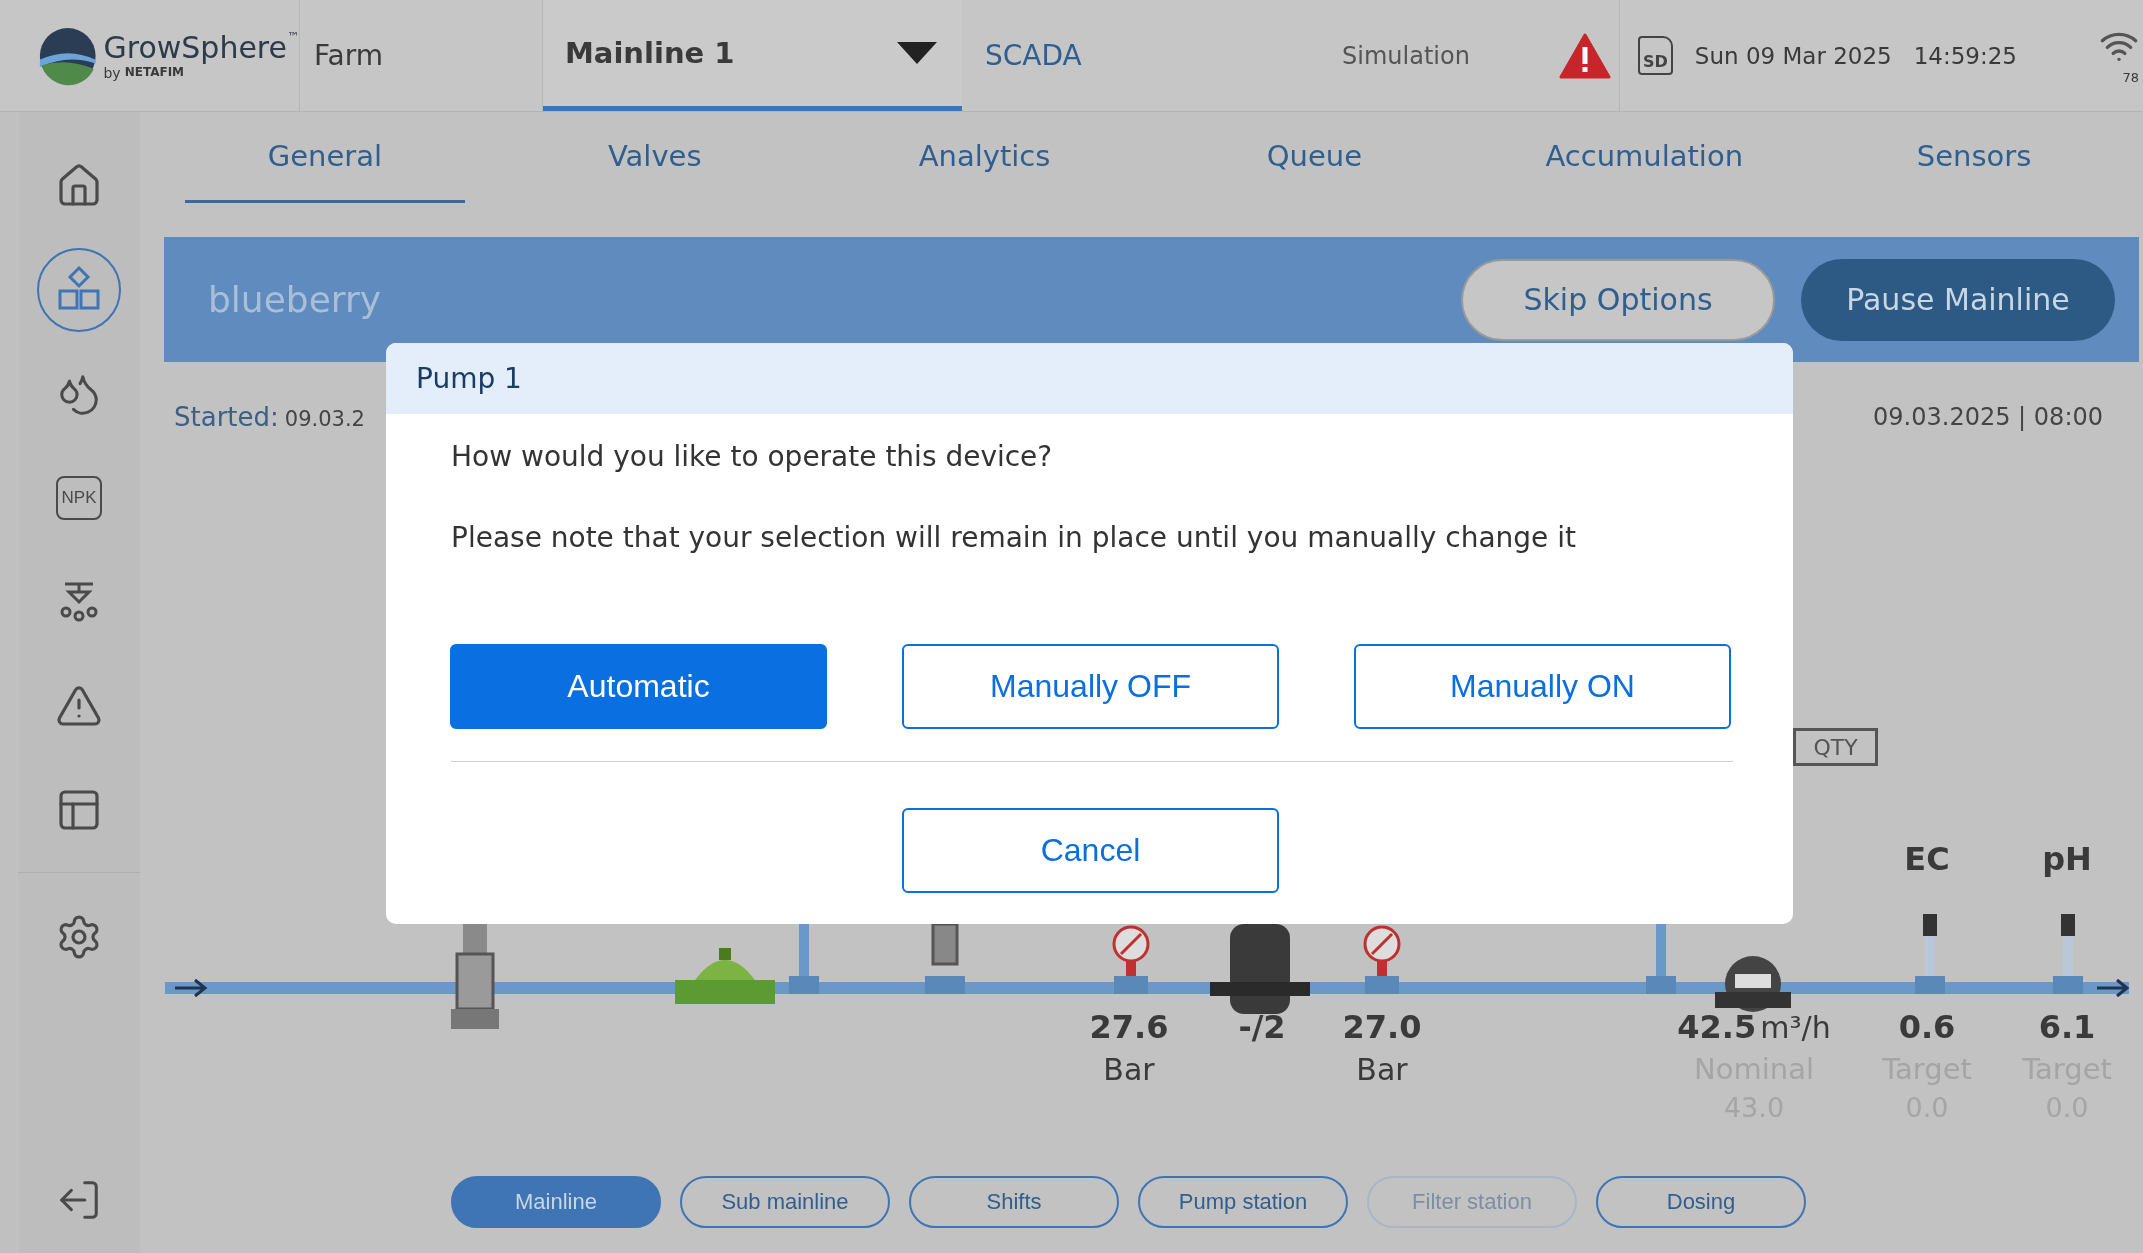 This screenshot has height=1253, width=2143. I want to click on reading-value: -/2, so click(1262, 1027).